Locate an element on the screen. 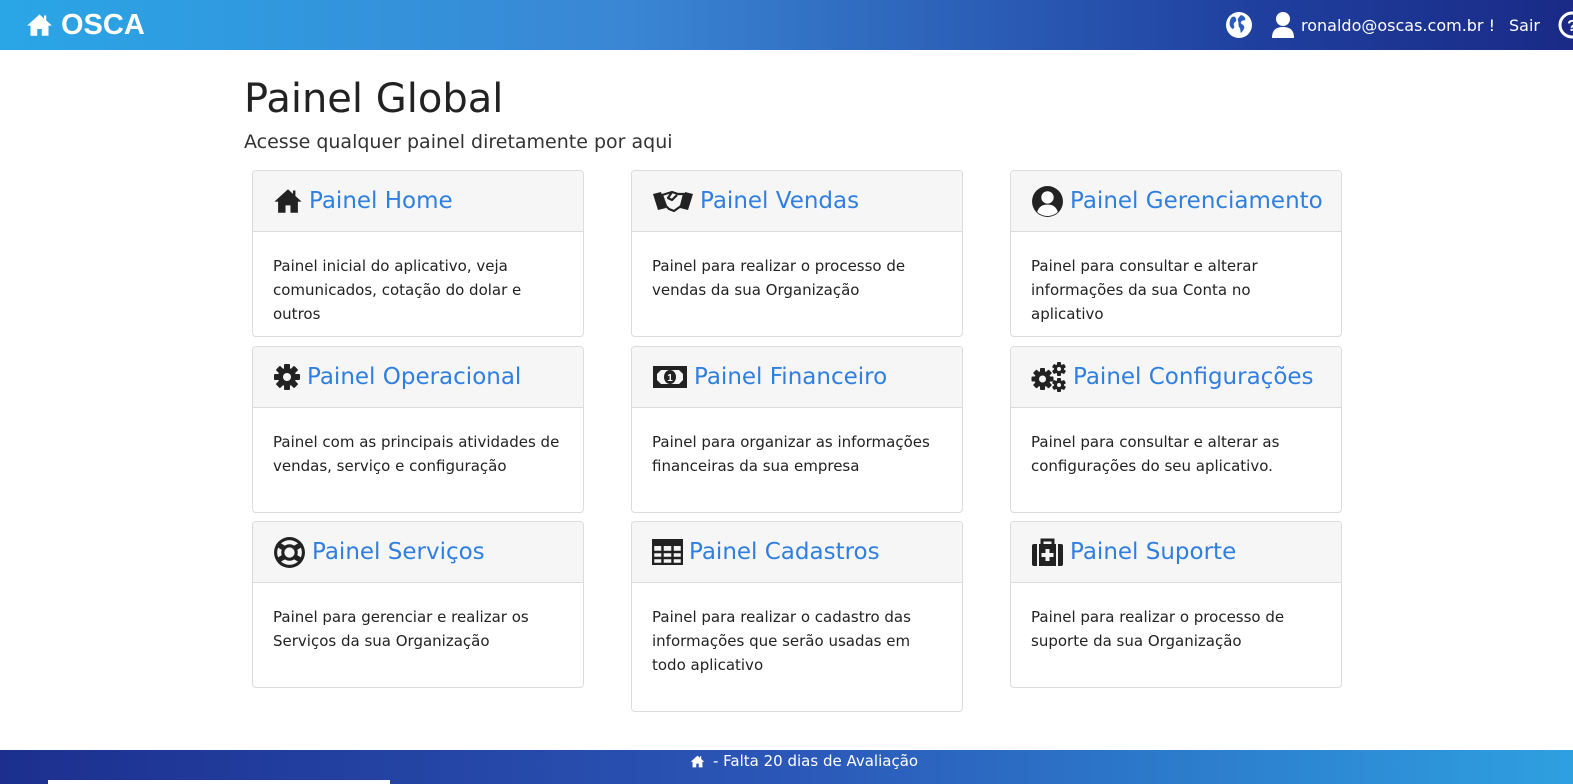 The image size is (1573, 784). panel-link-gerenciamento: Painel Gerenciamento is located at coordinates (1176, 201).